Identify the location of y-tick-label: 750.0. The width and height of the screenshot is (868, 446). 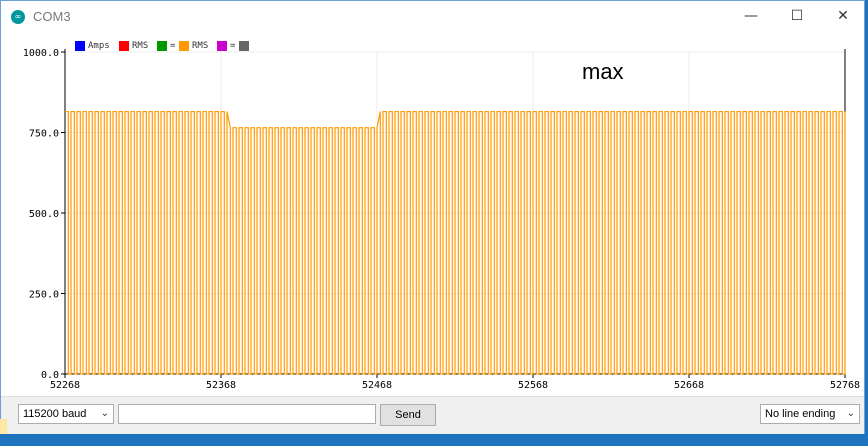
(44, 134).